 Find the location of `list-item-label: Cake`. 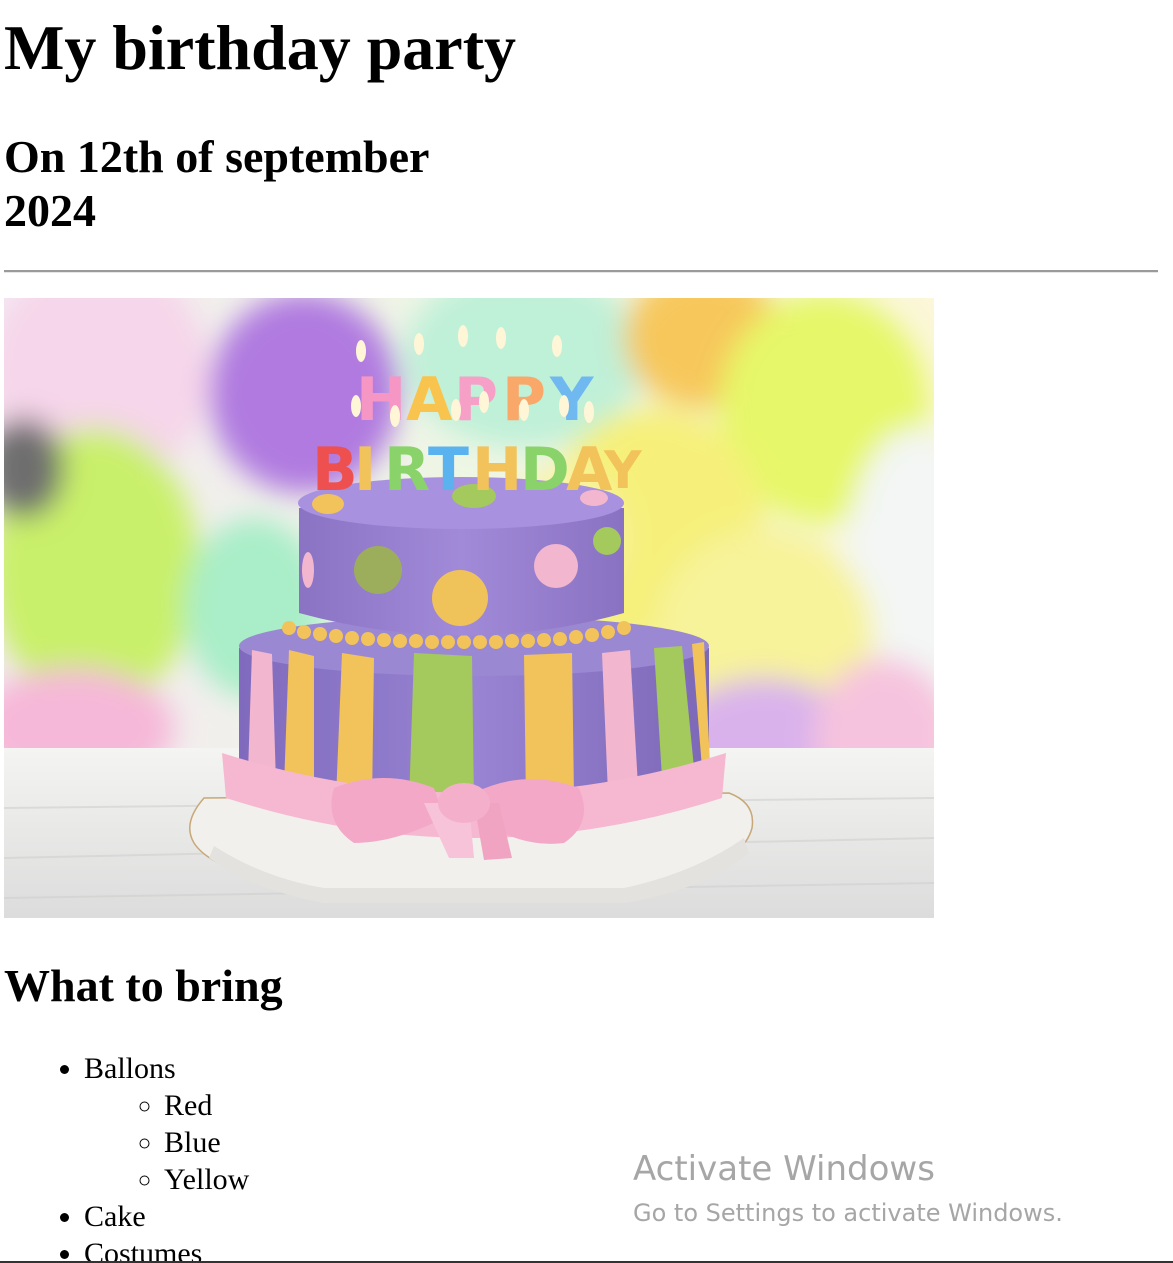

list-item-label: Cake is located at coordinates (115, 1216).